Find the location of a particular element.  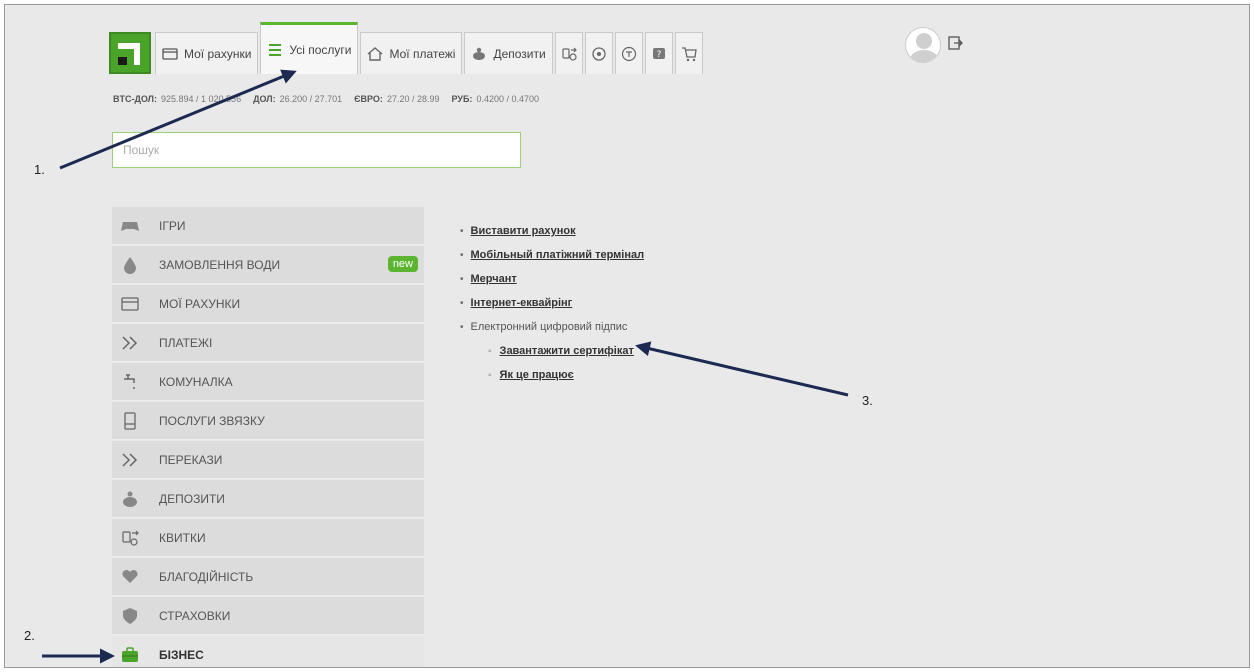

annotation-label-2: 2. is located at coordinates (29, 635).